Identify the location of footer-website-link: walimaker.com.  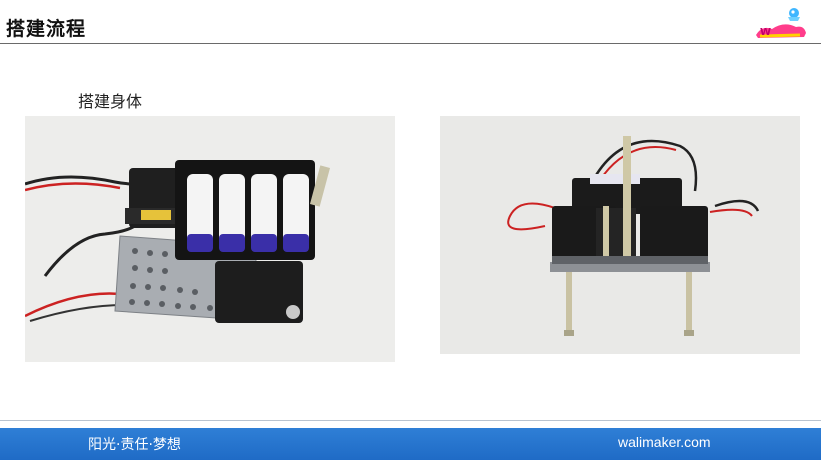
(664, 442).